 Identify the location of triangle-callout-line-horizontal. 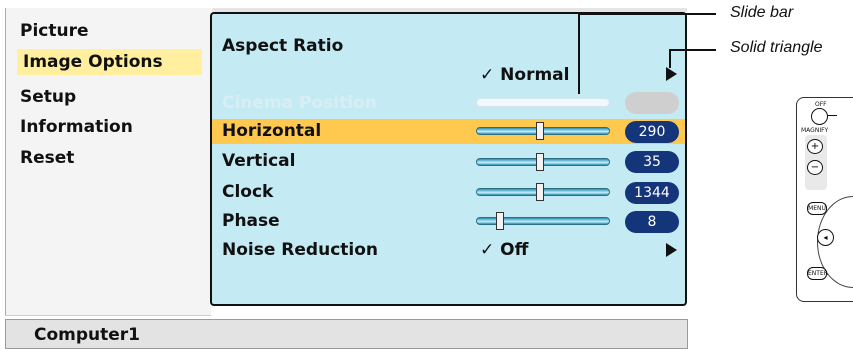
(692, 50).